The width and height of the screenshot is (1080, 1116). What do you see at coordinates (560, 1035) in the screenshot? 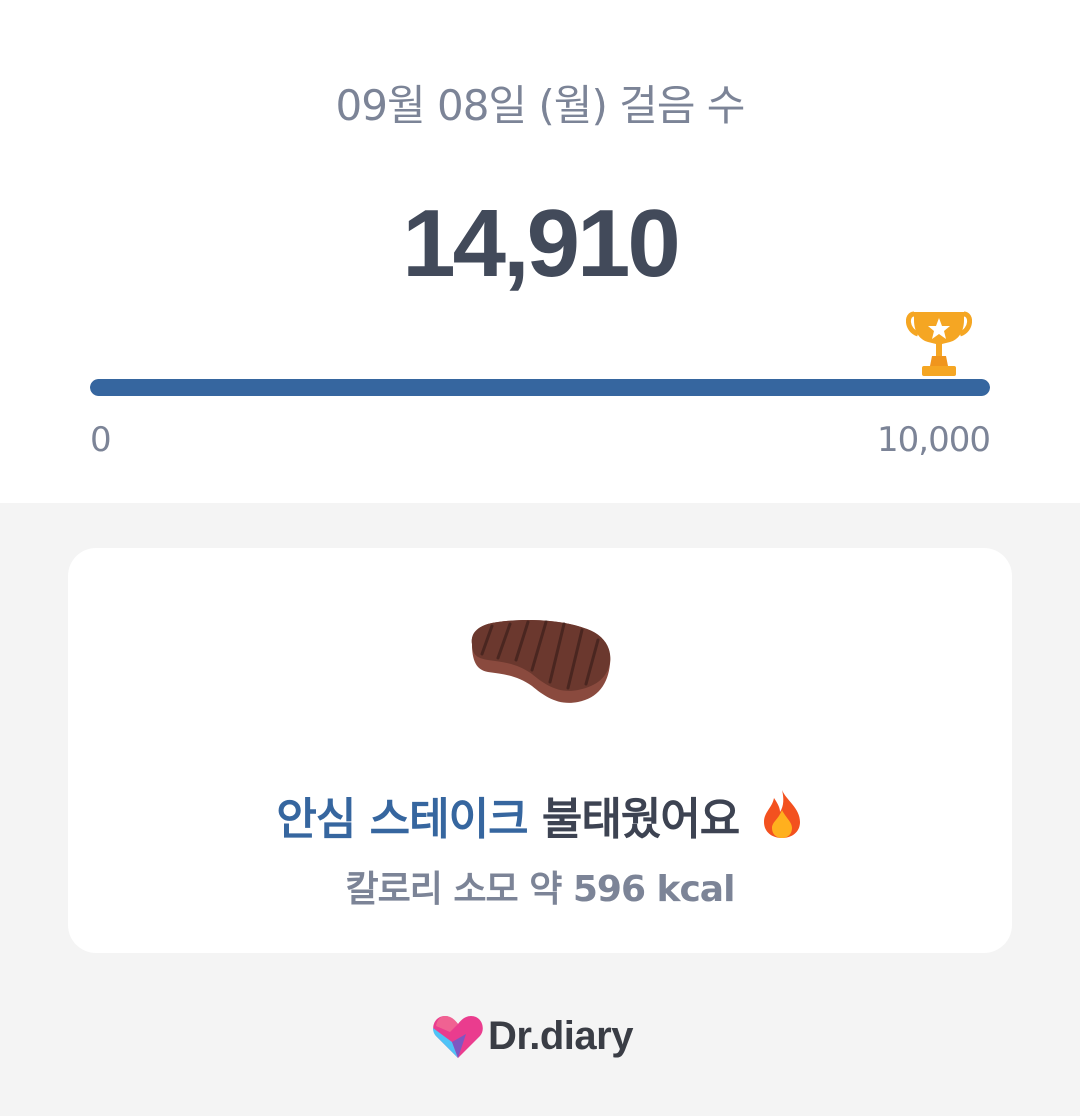
I see `brand-name: Dr.diary` at bounding box center [560, 1035].